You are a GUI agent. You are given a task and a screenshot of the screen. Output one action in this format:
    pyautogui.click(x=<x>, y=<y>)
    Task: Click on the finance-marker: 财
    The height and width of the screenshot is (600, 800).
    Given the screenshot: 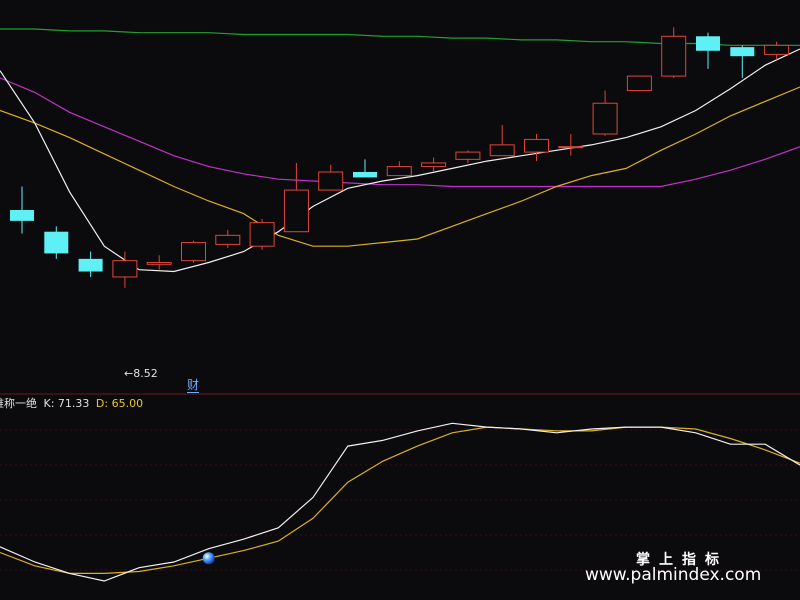 What is the action you would take?
    pyautogui.click(x=193, y=386)
    